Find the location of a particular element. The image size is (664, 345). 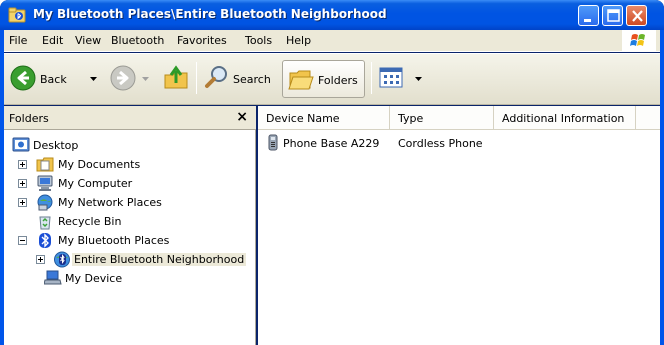

up-folder-button is located at coordinates (176, 79).